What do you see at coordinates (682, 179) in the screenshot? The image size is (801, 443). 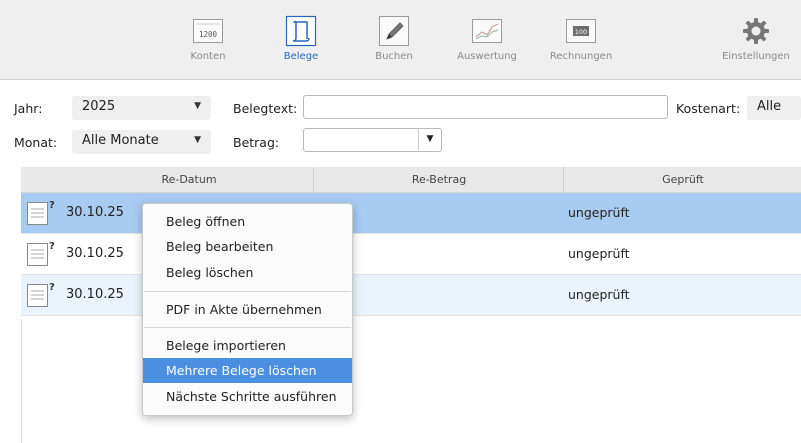 I see `column-header-geprueft: Geprüft` at bounding box center [682, 179].